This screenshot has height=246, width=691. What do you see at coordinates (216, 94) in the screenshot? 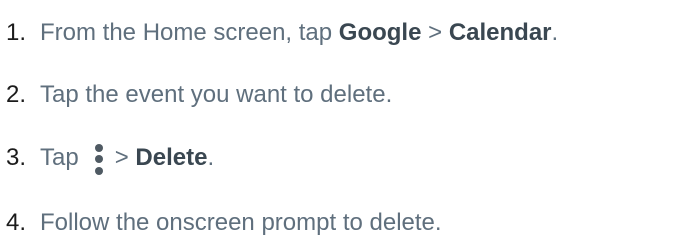
I see `step-text: Tap the event you want to delete.` at bounding box center [216, 94].